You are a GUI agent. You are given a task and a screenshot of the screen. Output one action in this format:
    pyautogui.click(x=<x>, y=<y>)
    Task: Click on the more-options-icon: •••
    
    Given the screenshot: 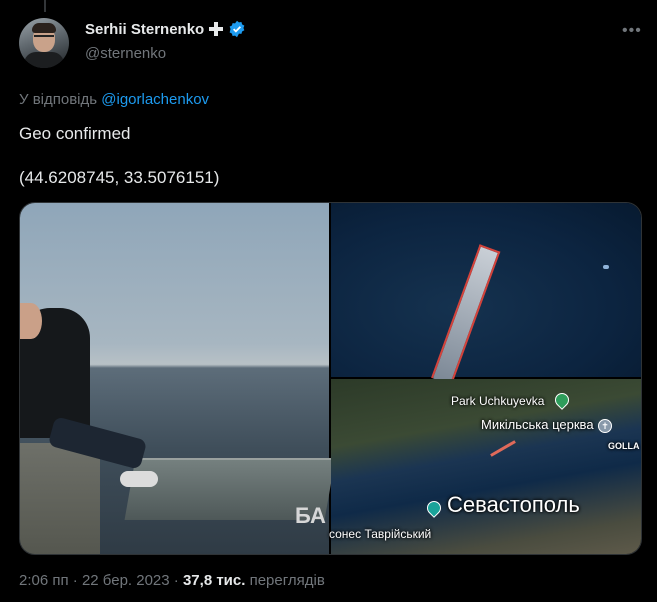 What is the action you would take?
    pyautogui.click(x=632, y=31)
    